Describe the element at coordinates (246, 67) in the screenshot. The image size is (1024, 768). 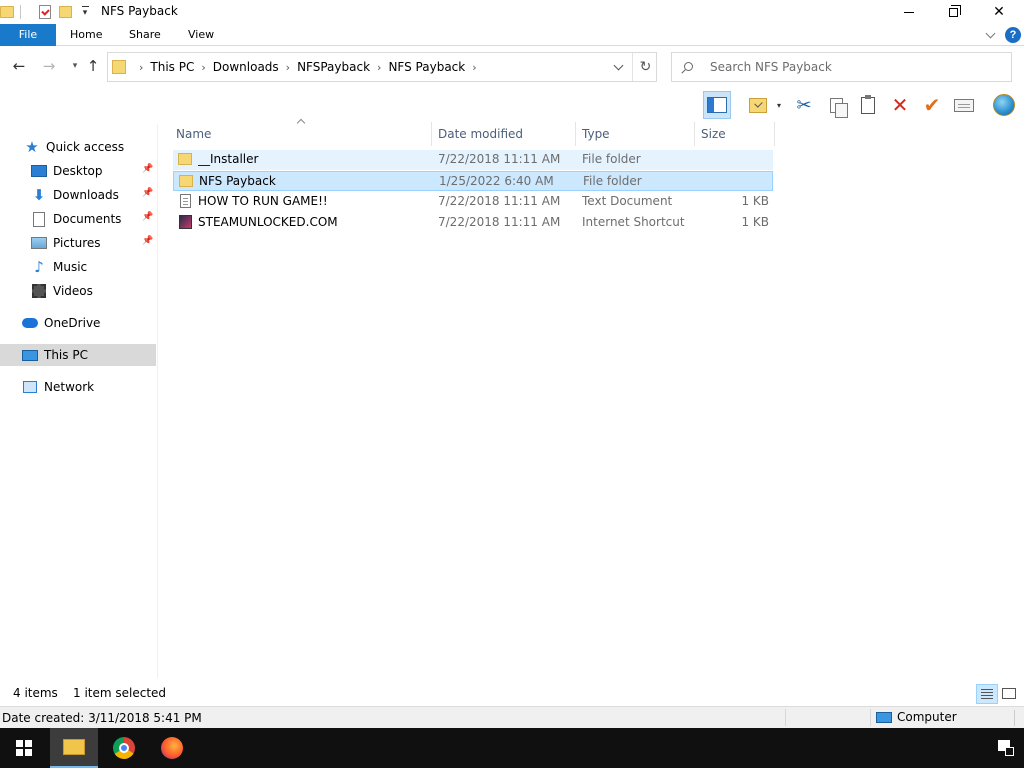
I see `breadcrumb-downloads: Downloads` at that location.